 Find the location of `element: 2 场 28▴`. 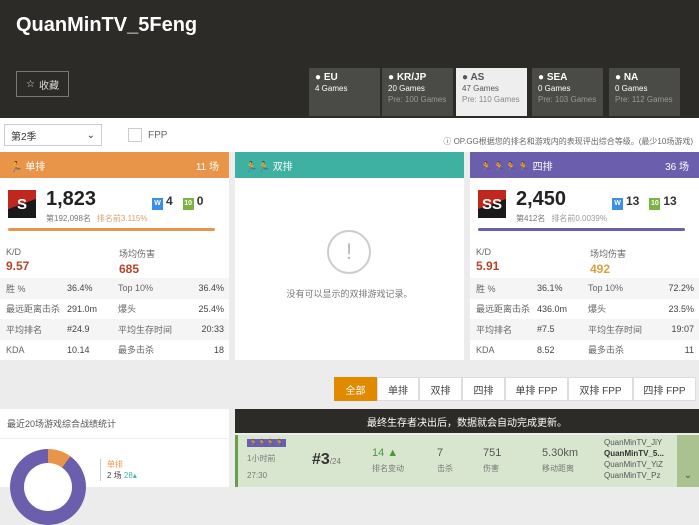

element: 2 场 28▴ is located at coordinates (122, 475).